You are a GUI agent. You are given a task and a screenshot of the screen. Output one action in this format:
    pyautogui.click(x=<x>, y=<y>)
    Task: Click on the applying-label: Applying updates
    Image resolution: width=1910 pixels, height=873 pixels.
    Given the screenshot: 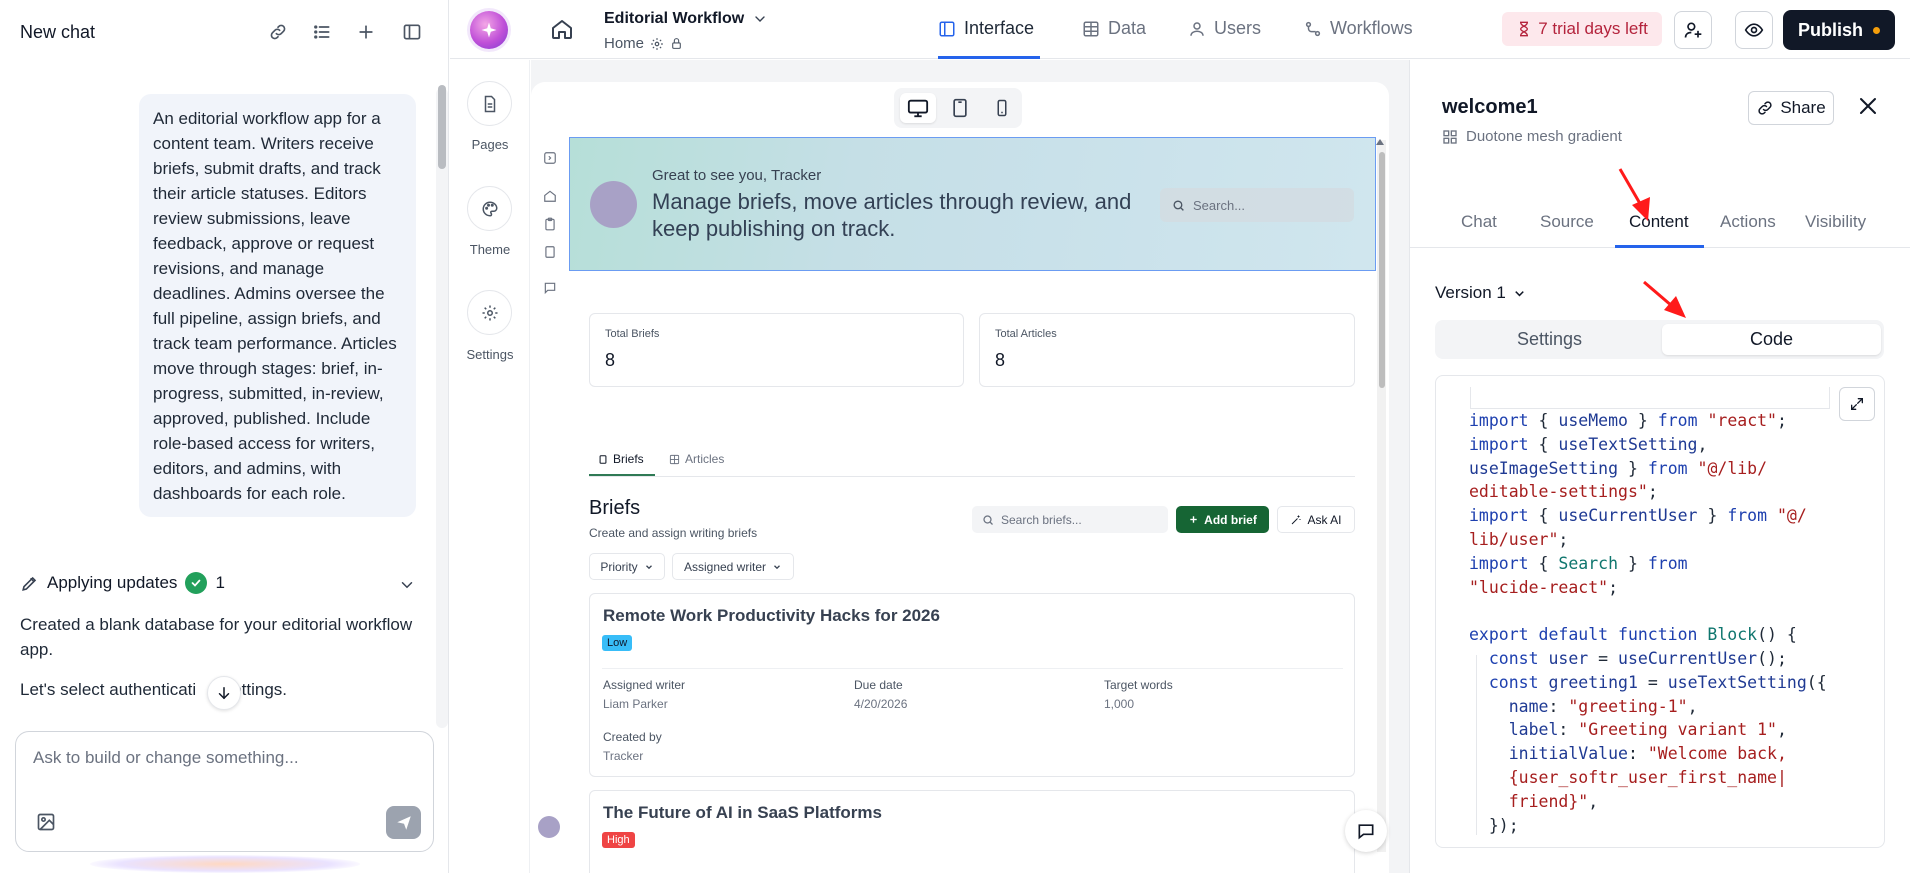 What is the action you would take?
    pyautogui.click(x=112, y=582)
    